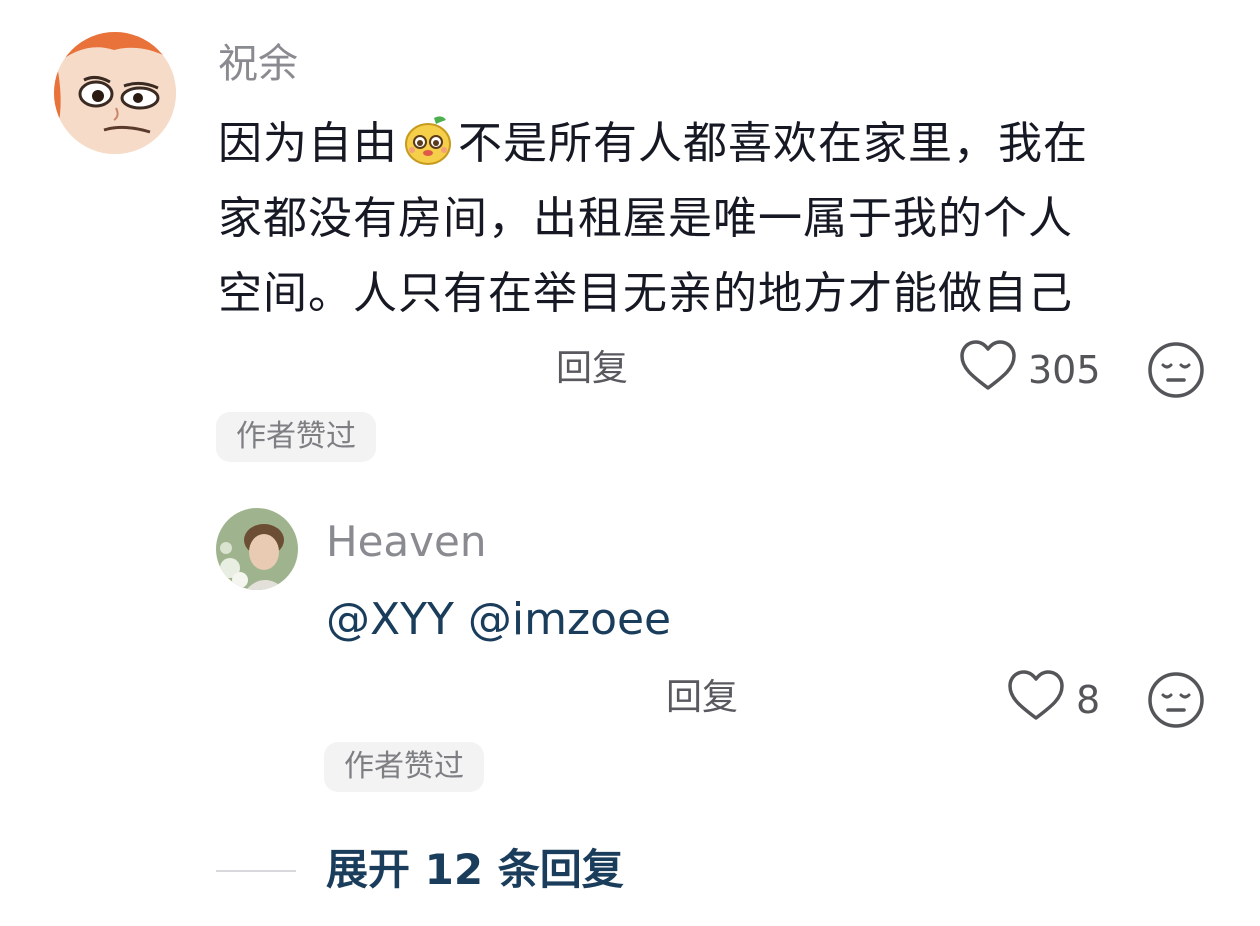  What do you see at coordinates (592, 369) in the screenshot?
I see `comment-reply-button: 回复` at bounding box center [592, 369].